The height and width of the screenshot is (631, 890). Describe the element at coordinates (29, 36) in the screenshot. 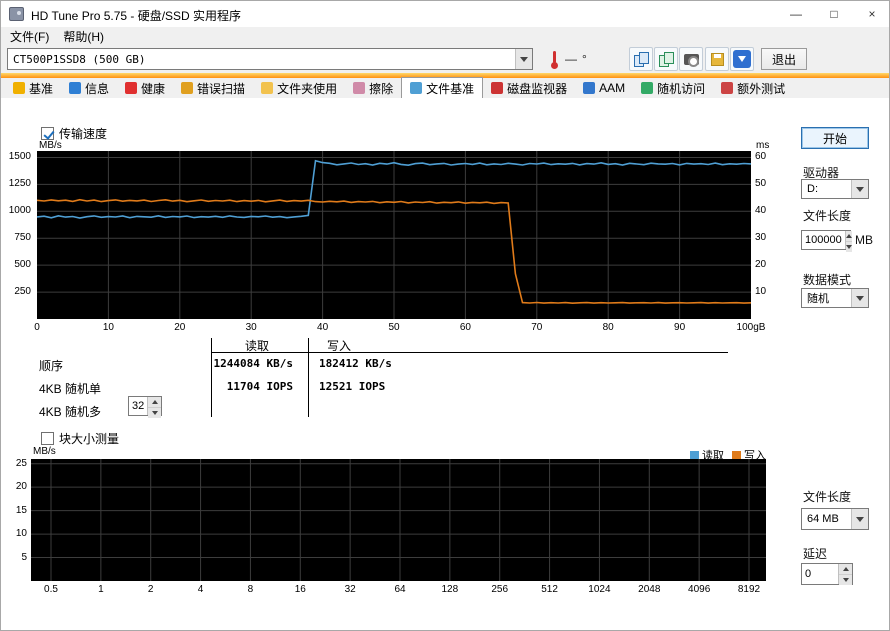

I see `menu-file: 文件(F)` at that location.